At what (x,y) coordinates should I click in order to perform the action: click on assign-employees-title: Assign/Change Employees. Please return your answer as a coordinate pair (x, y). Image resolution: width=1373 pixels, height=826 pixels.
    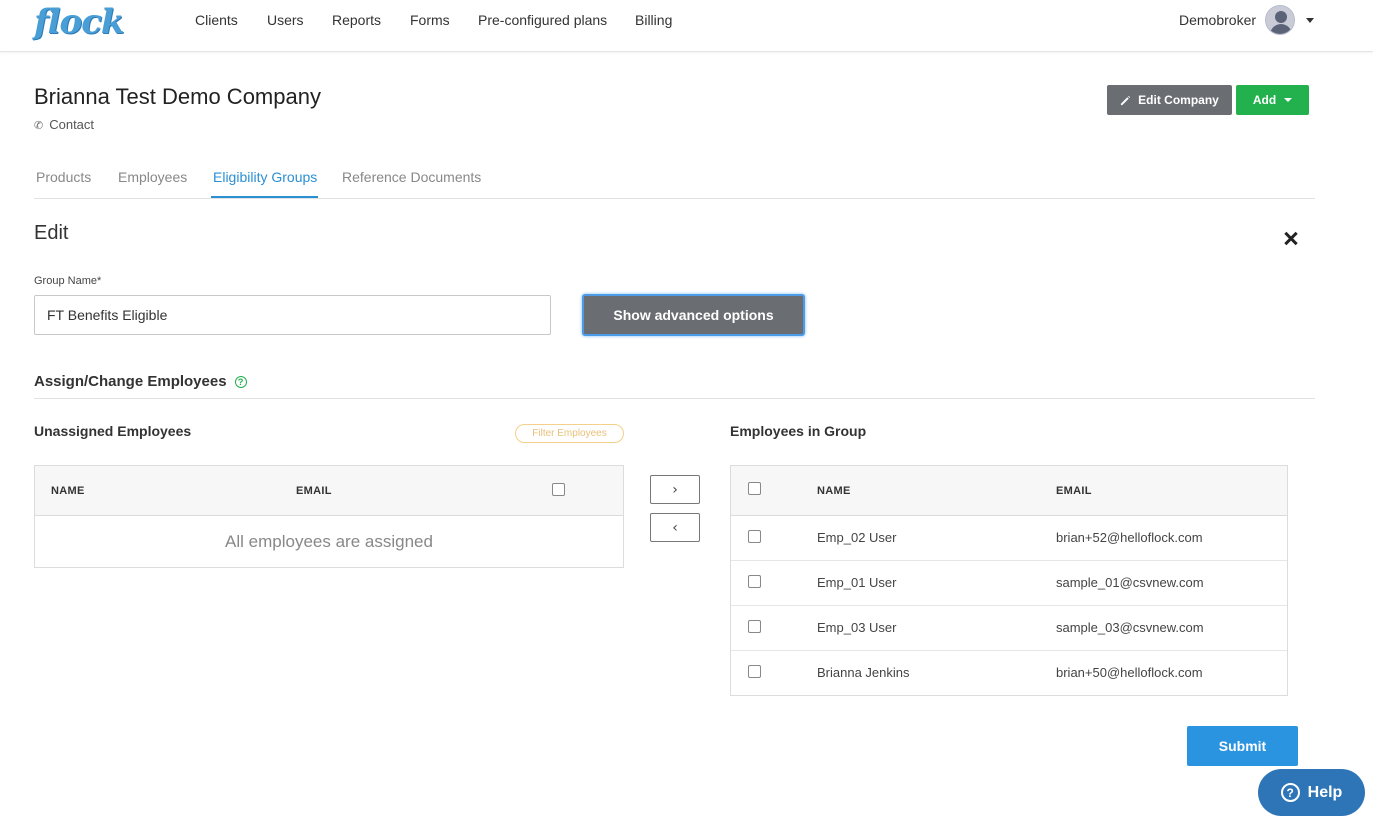
    Looking at the image, I should click on (130, 381).